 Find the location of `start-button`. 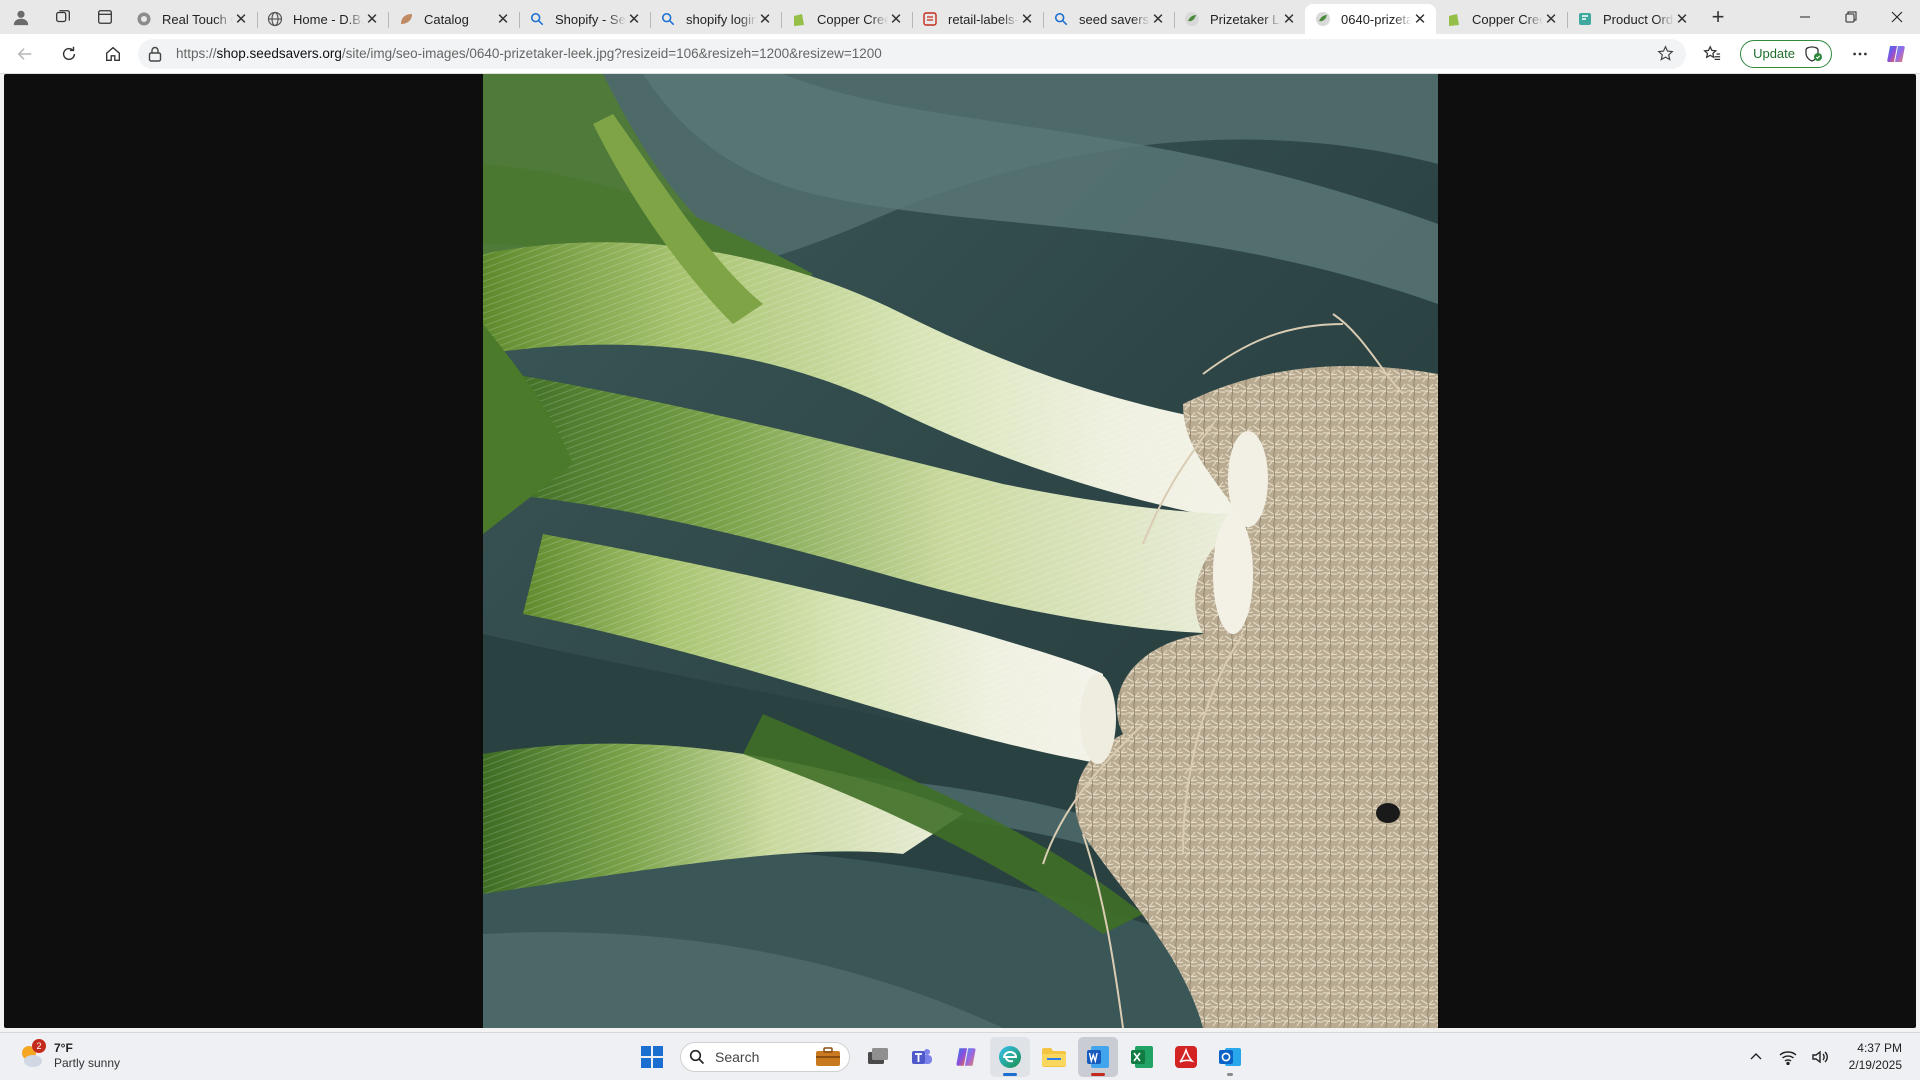

start-button is located at coordinates (652, 1057).